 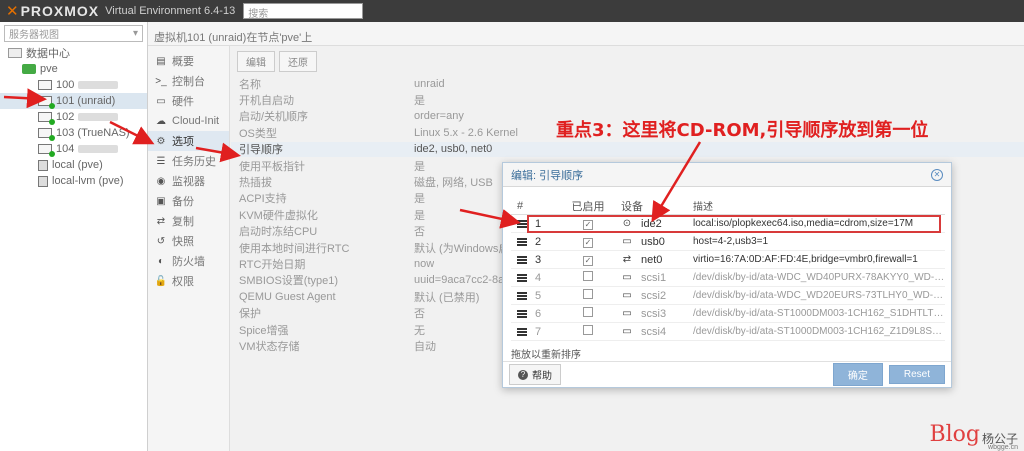 What do you see at coordinates (25, 98) in the screenshot?
I see `arrow-vm101` at bounding box center [25, 98].